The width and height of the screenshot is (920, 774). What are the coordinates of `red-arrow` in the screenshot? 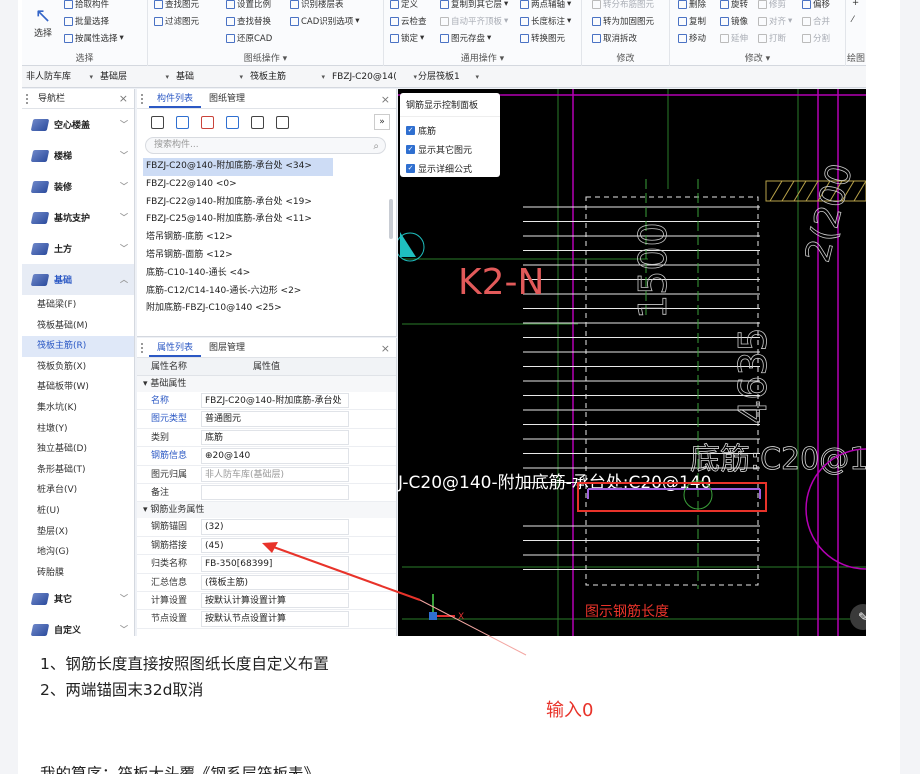 It's located at (344, 572).